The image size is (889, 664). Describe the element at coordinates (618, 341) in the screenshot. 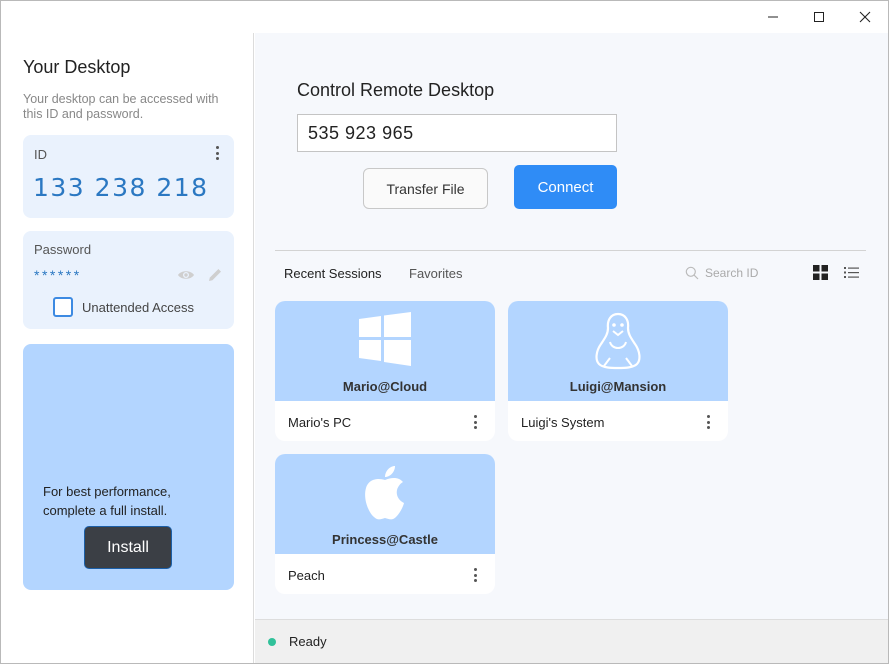

I see `linux-icon` at that location.